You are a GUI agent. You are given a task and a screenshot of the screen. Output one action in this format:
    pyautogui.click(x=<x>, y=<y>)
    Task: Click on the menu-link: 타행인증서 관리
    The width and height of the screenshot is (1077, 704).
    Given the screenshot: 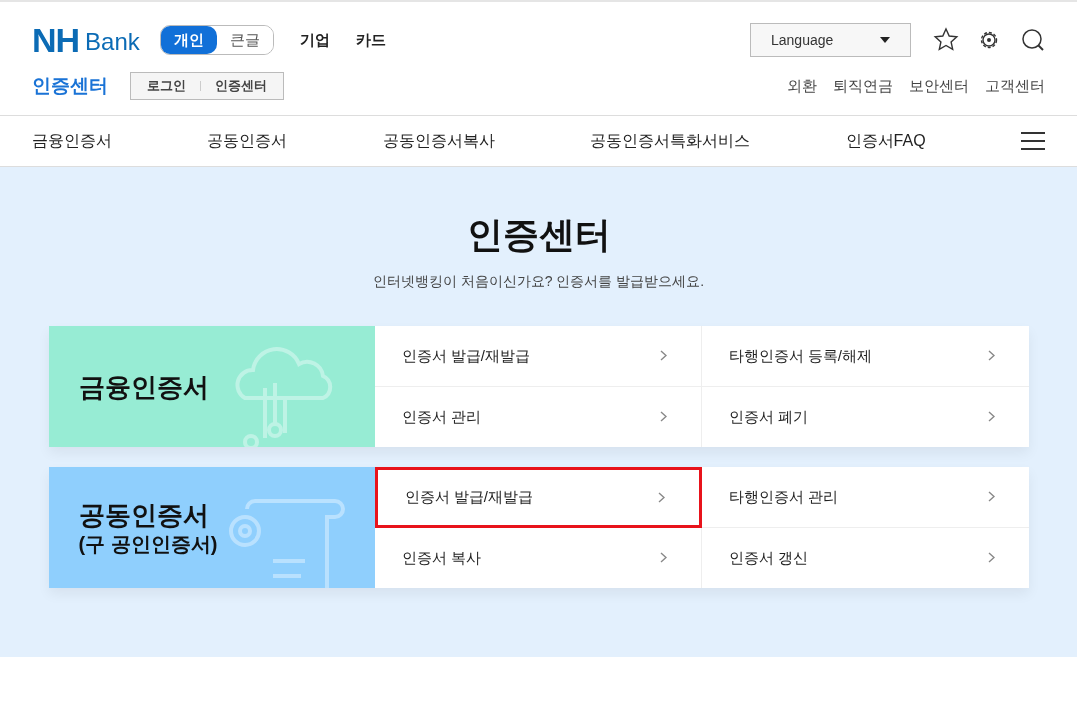 What is the action you would take?
    pyautogui.click(x=865, y=497)
    